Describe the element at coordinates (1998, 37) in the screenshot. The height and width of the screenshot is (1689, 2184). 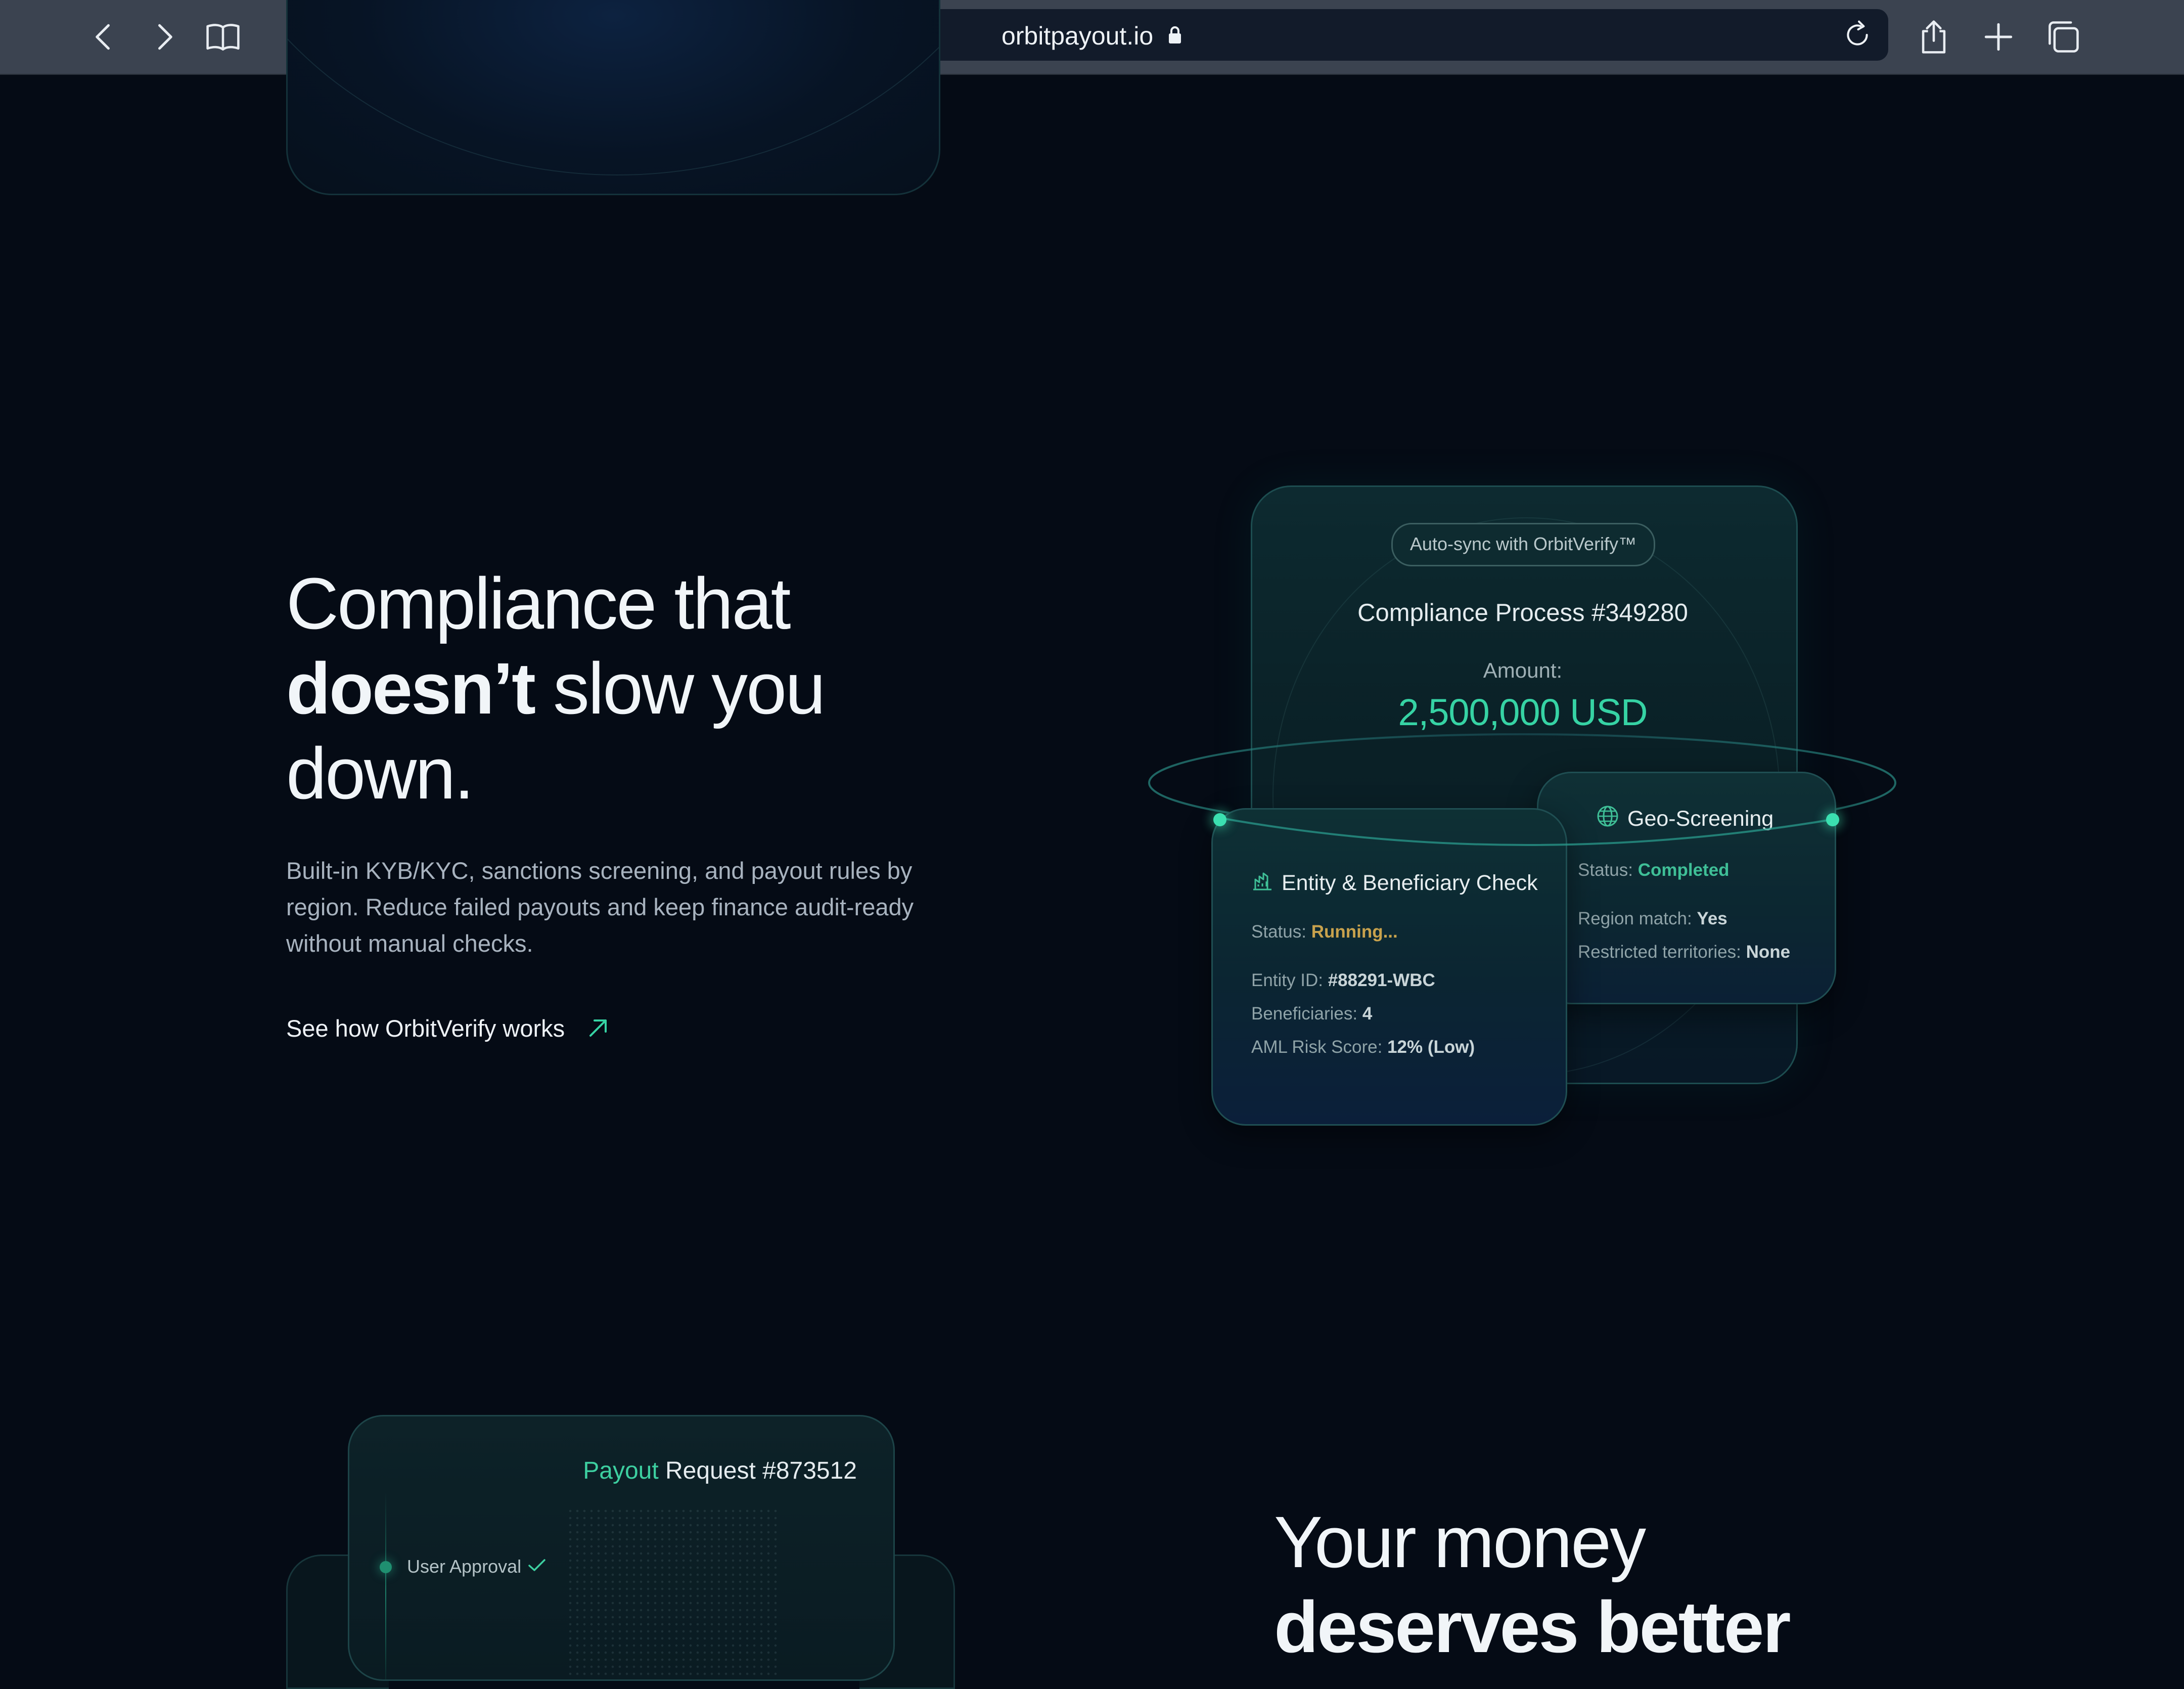
I see `new-tab-icon` at that location.